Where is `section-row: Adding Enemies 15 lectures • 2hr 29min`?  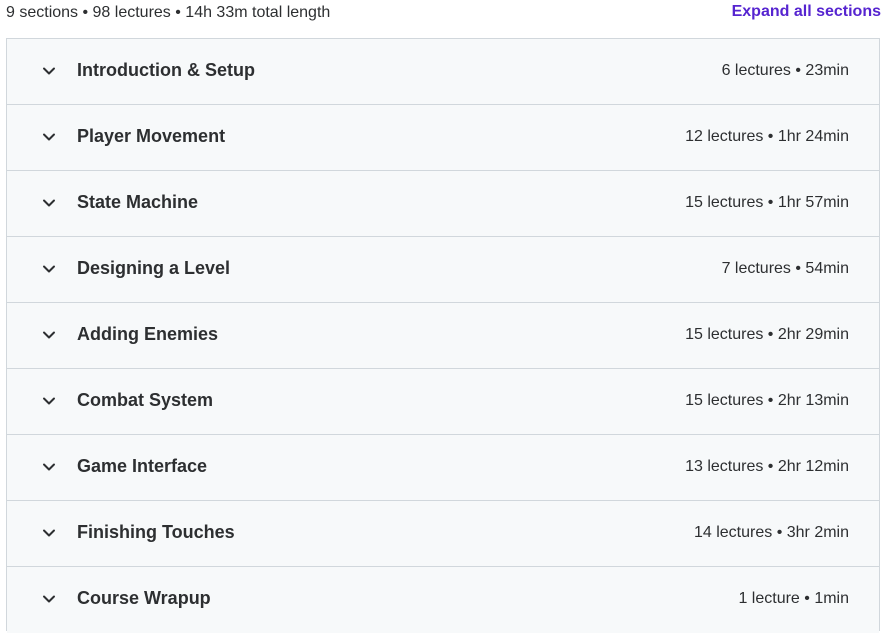
section-row: Adding Enemies 15 lectures • 2hr 29min is located at coordinates (443, 336).